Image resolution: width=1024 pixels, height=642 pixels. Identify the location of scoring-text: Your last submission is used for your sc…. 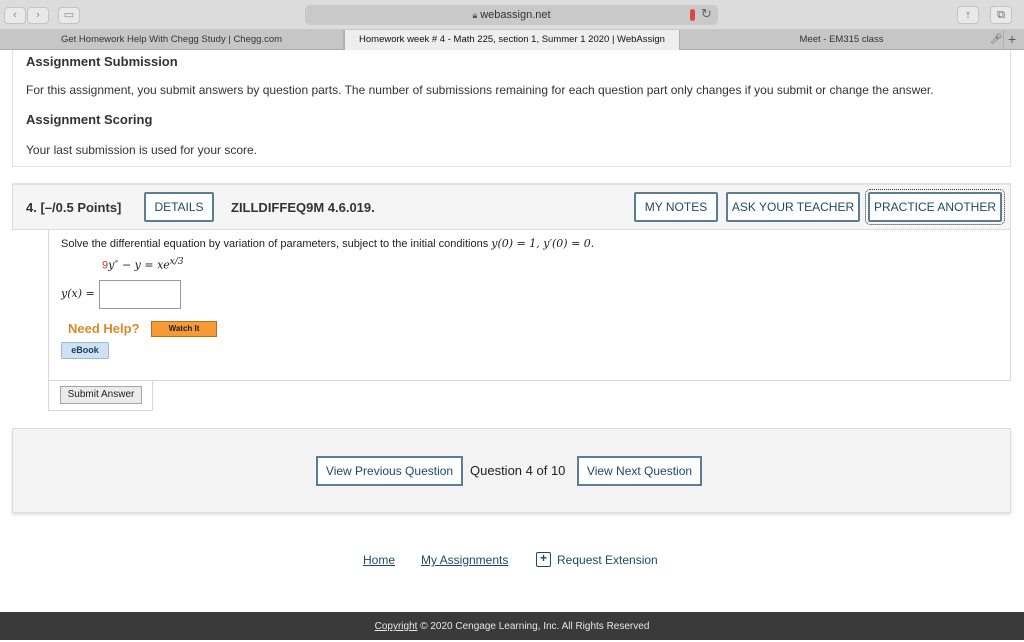
(141, 150).